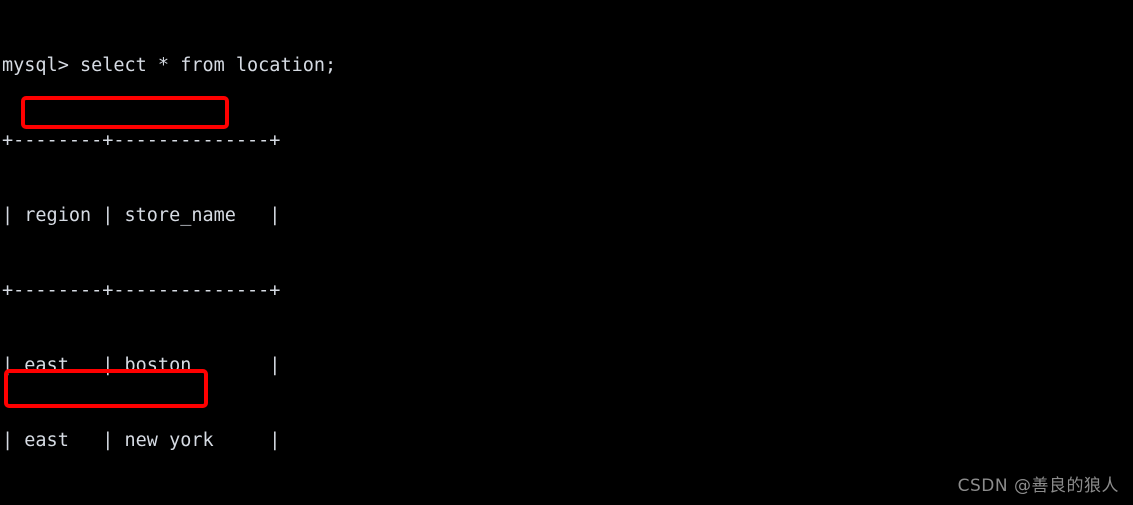  I want to click on terminal-line-table1-row-2: | east | new york |, so click(141, 440).